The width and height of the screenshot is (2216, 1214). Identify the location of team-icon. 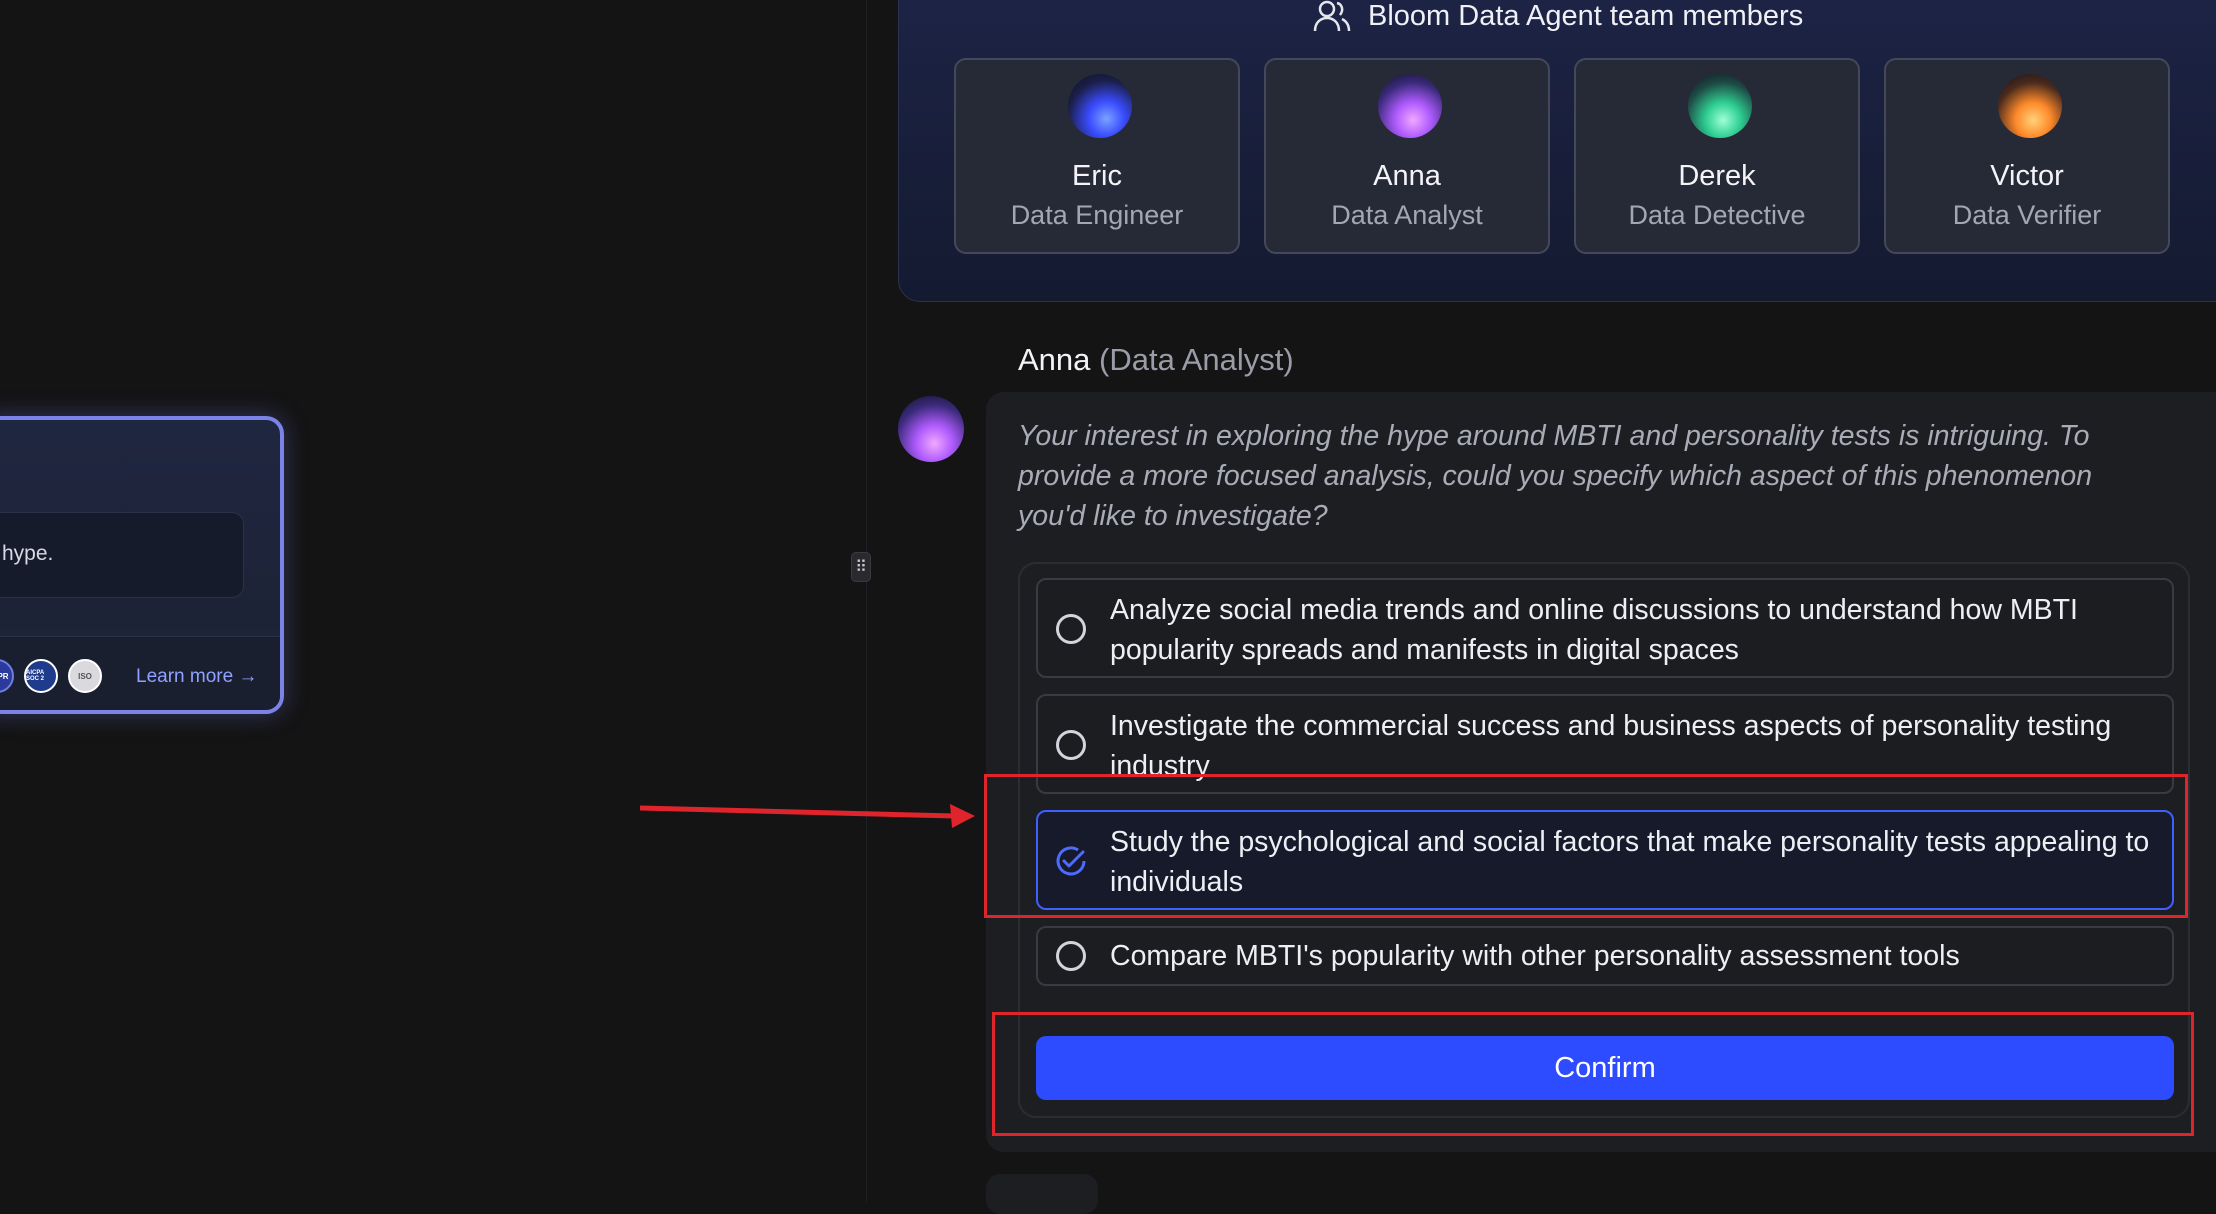
(1332, 16).